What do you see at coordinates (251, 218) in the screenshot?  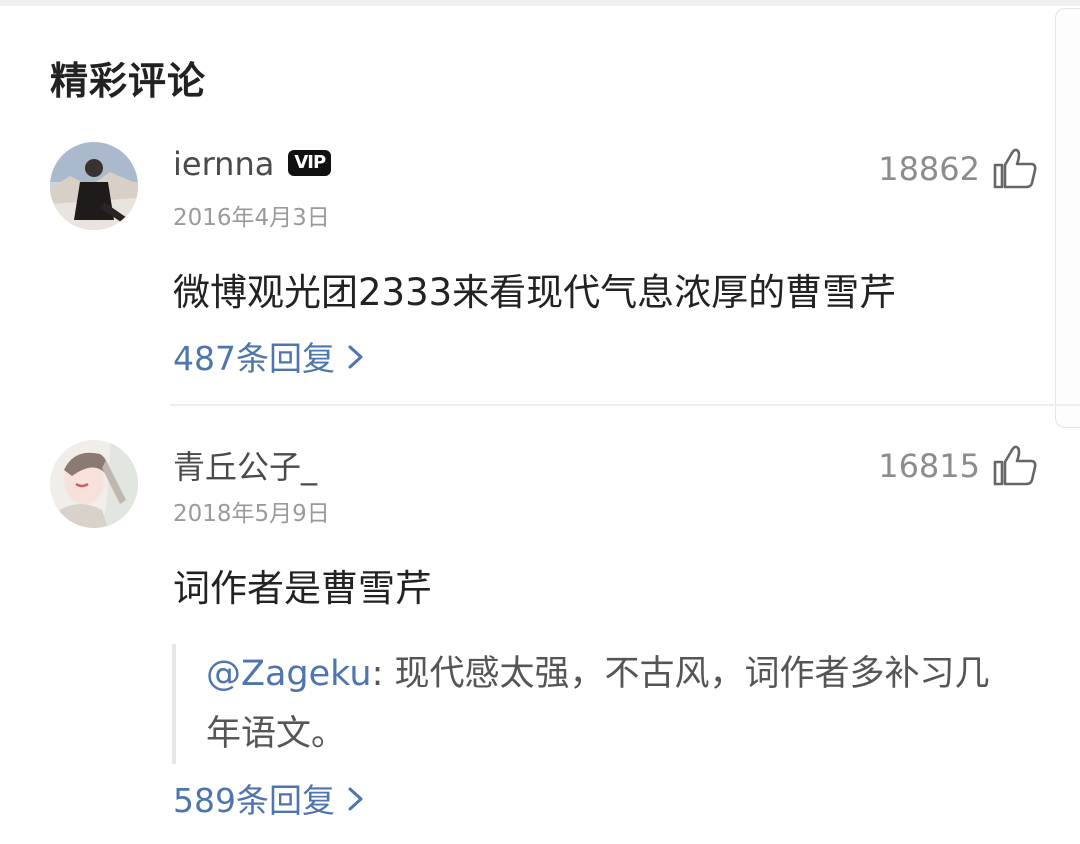 I see `comment-date: 2016年4月3日` at bounding box center [251, 218].